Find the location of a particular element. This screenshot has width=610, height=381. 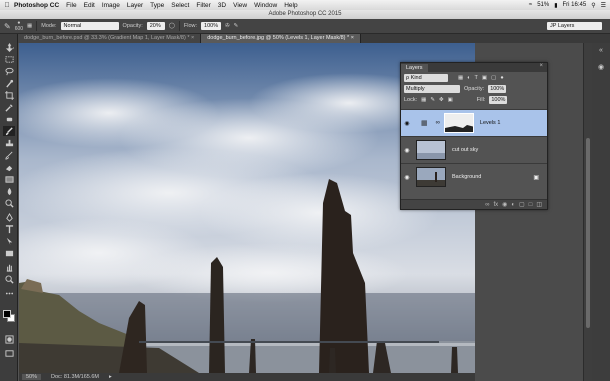

add-mask-icon: ◉ is located at coordinates (504, 204).